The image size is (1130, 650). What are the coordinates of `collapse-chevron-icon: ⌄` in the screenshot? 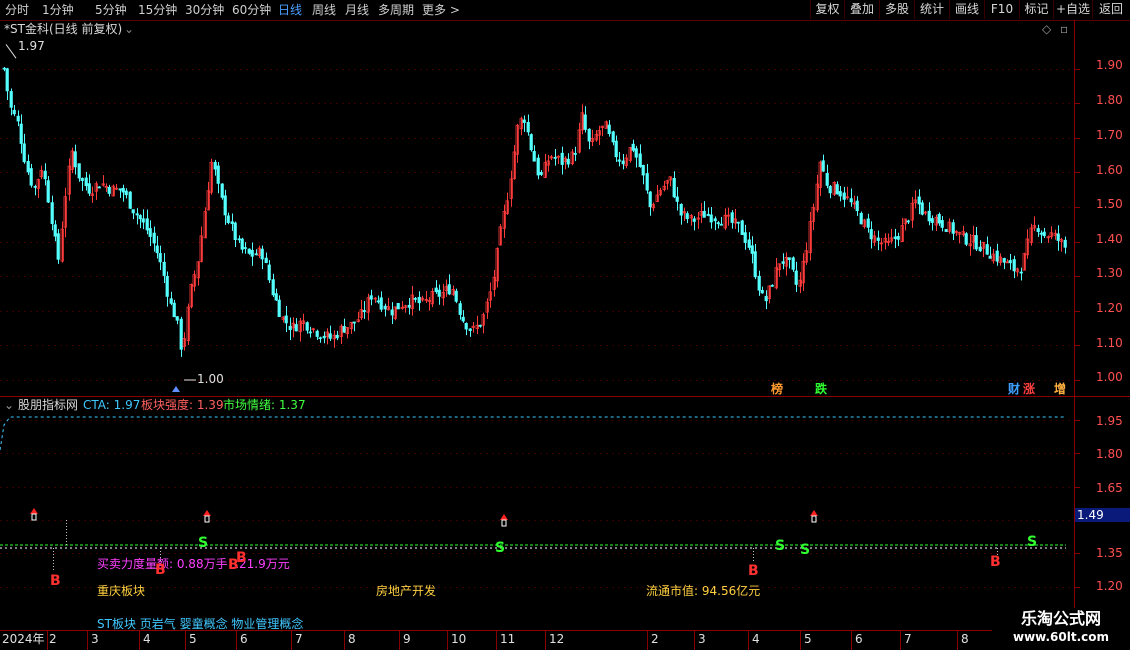 It's located at (129, 29).